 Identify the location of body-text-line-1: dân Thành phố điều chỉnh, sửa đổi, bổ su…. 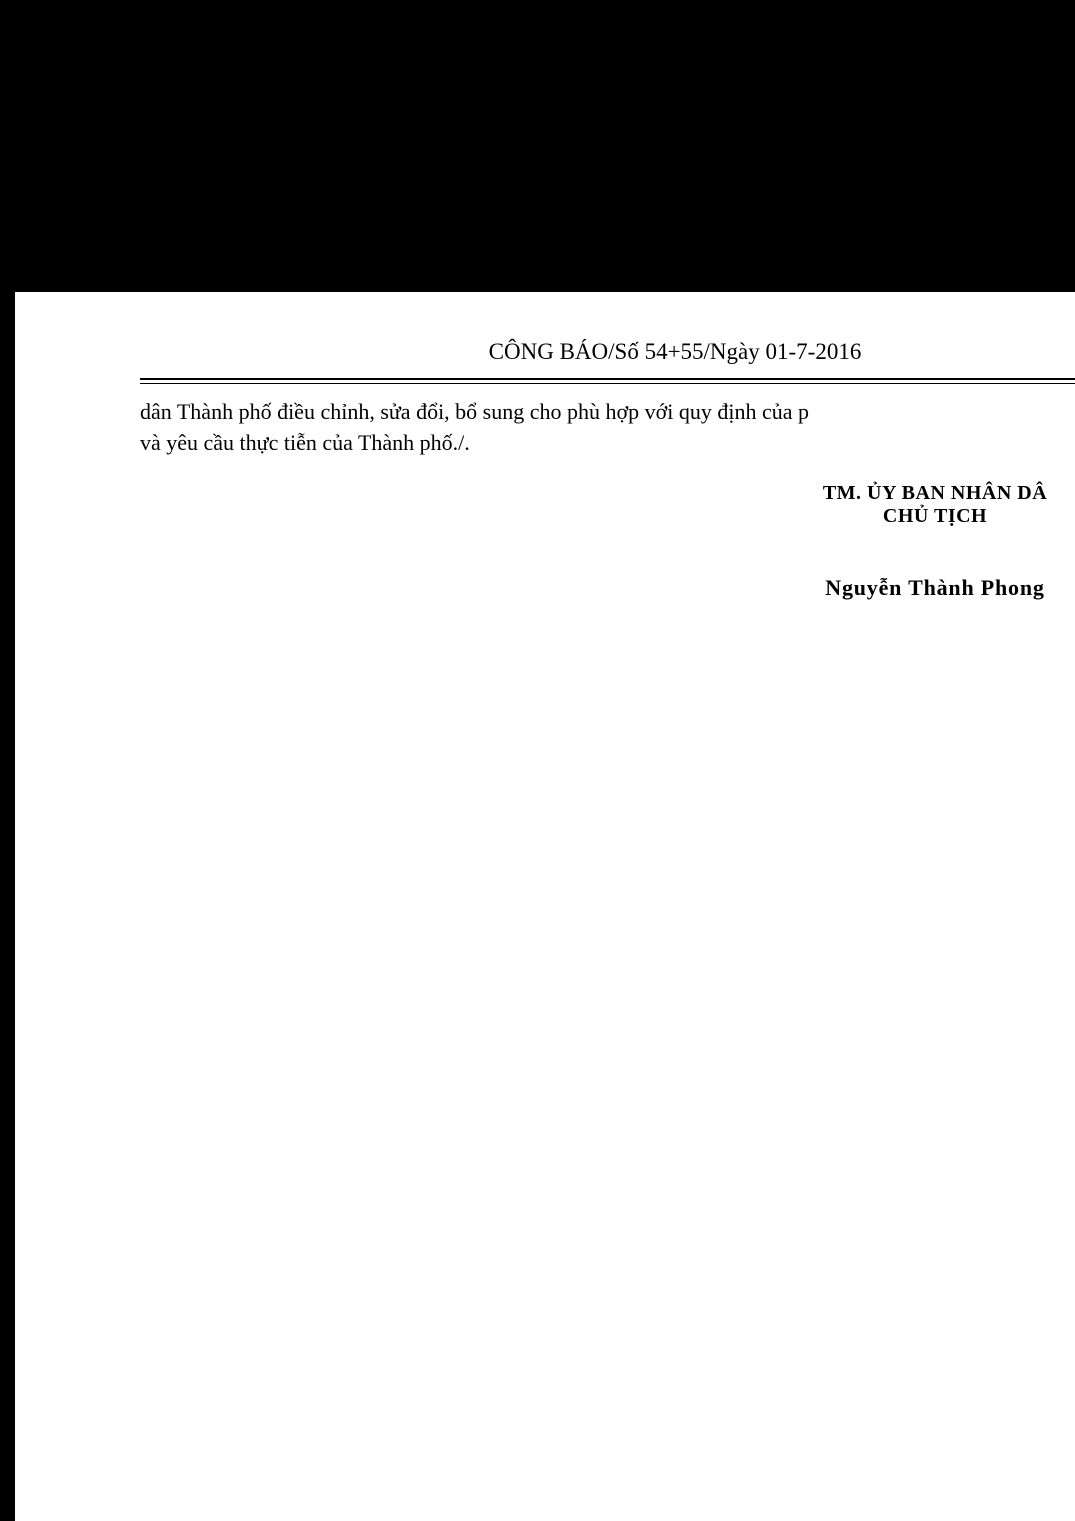
(475, 411).